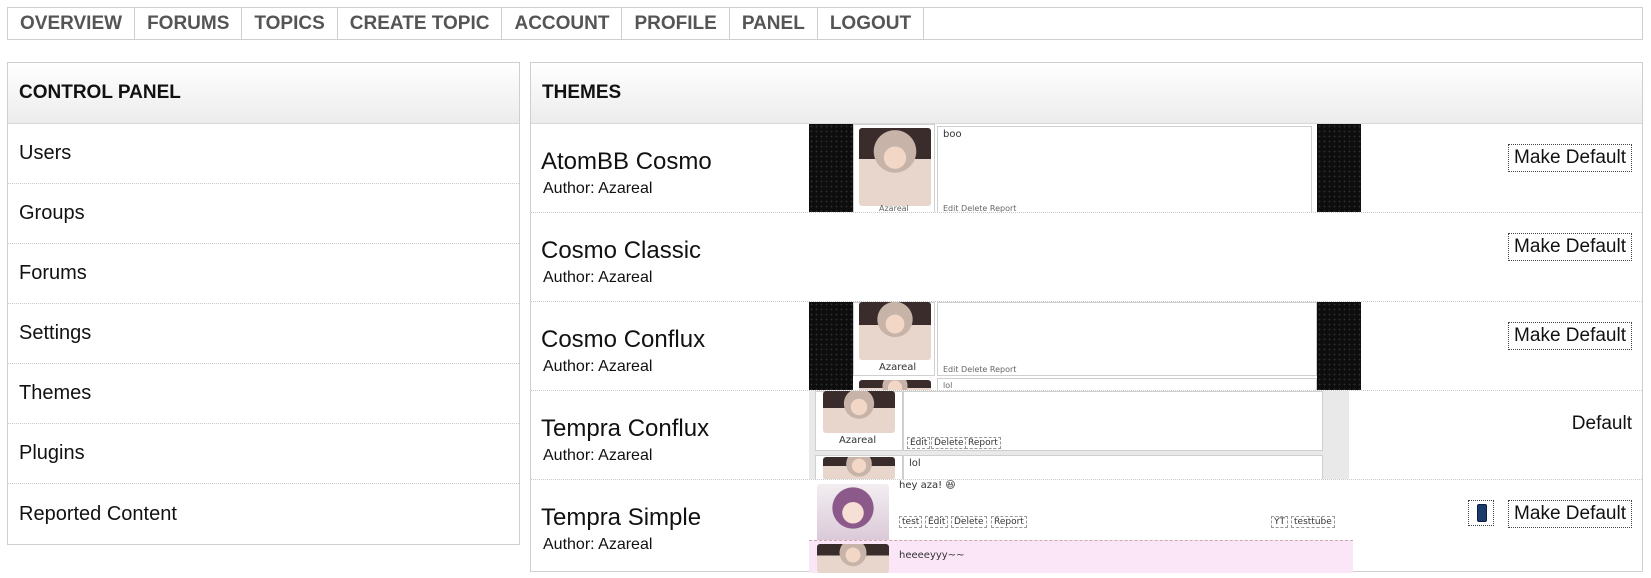  I want to click on theme-name: Cosmo Classic, so click(621, 250).